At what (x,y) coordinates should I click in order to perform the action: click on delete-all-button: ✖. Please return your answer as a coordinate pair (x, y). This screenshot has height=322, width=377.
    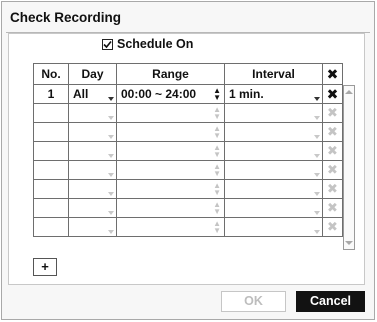
    Looking at the image, I should click on (332, 74).